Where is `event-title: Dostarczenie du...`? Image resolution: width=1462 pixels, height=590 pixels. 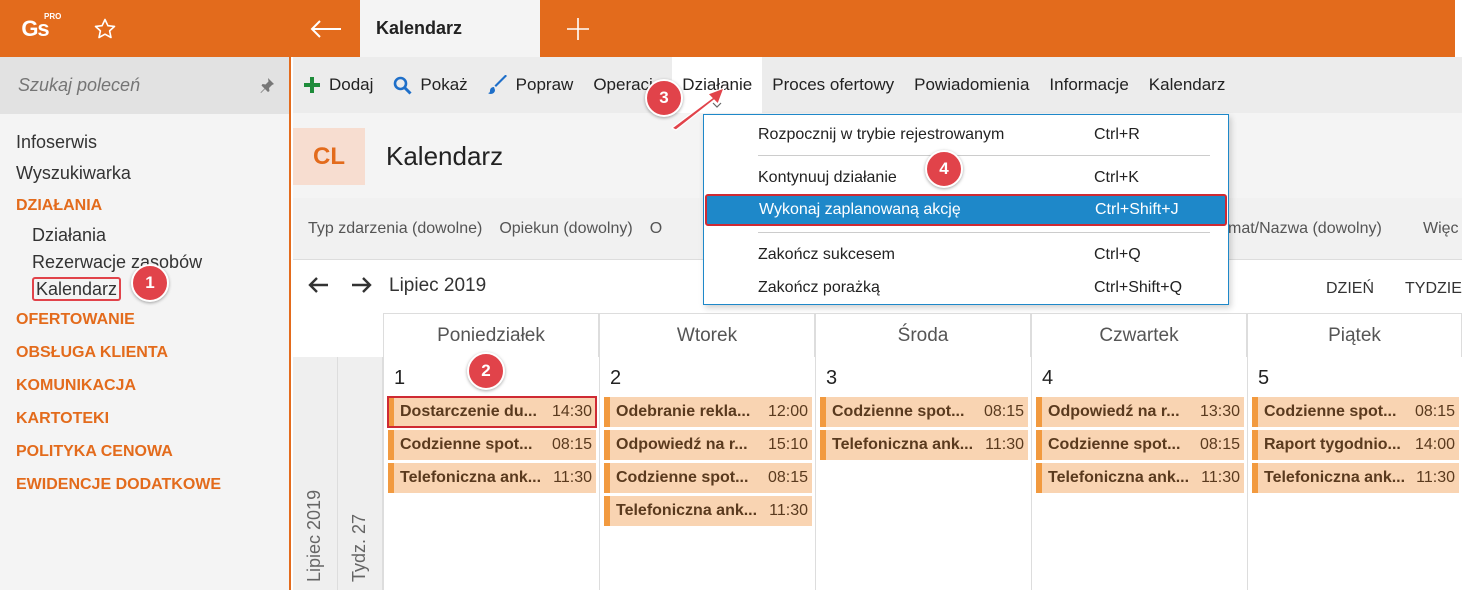
event-title: Dostarczenie du... is located at coordinates (468, 411).